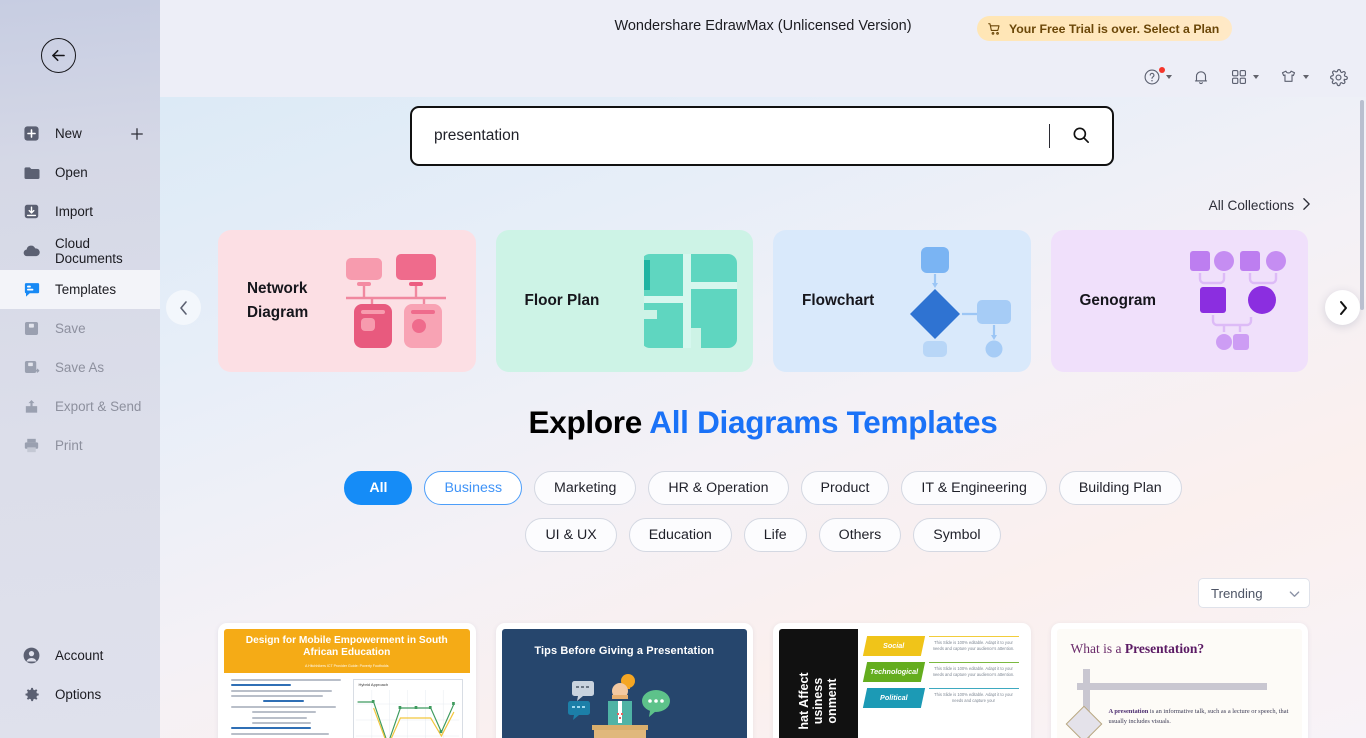 This screenshot has width=1366, height=738. I want to click on filter-chip-all: All, so click(378, 488).